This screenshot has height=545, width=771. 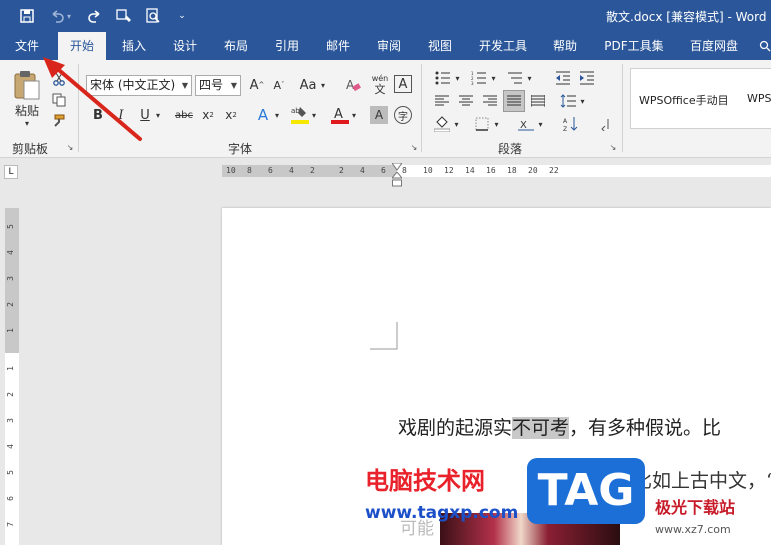 I want to click on style-item-wps-toc: WPSOffice手动目, so click(x=684, y=100).